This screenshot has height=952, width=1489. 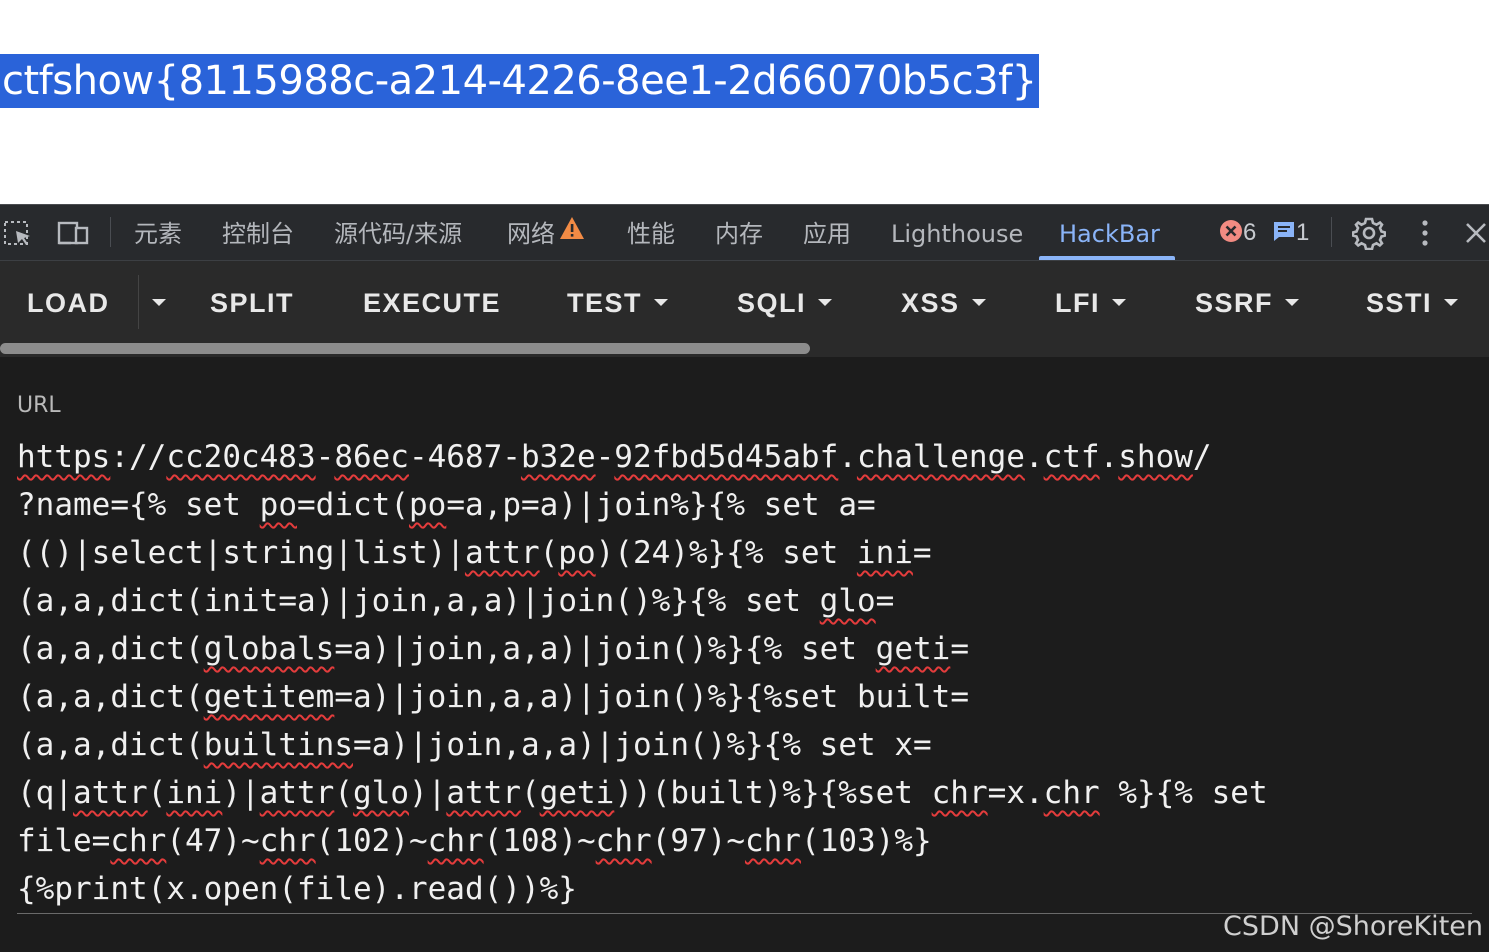 I want to click on warning-icon, so click(x=572, y=232).